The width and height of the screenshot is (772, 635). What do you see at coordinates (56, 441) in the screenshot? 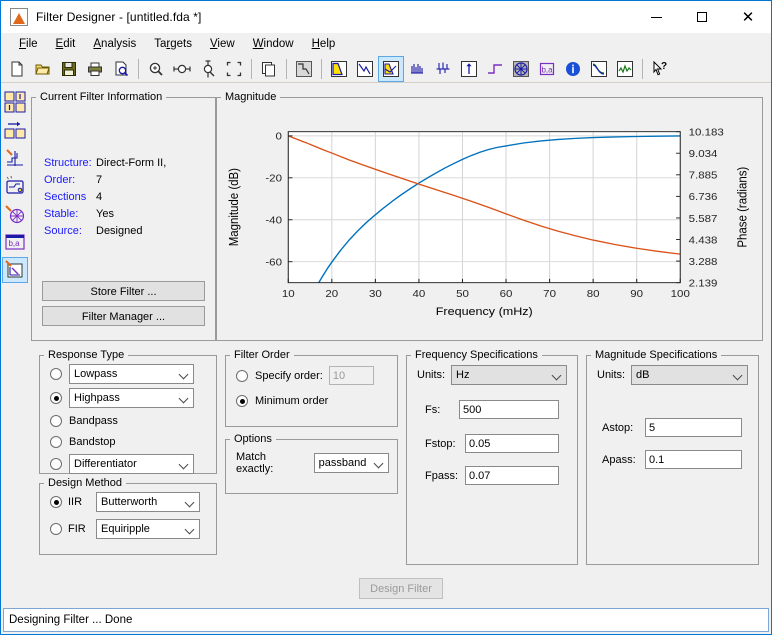
I see `radio-bandstop-icon` at bounding box center [56, 441].